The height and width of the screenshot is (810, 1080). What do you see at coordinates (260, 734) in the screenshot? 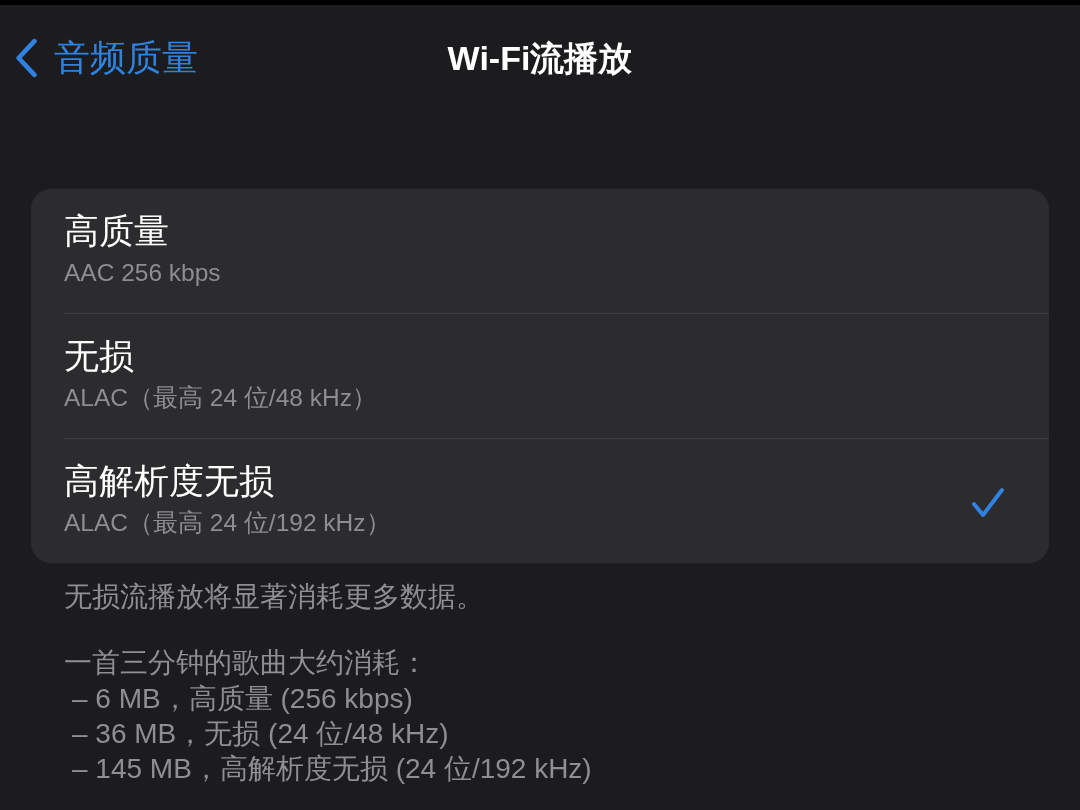
I see `usage-item: – 36 MB，无损 (24 位/48 kHz)` at bounding box center [260, 734].